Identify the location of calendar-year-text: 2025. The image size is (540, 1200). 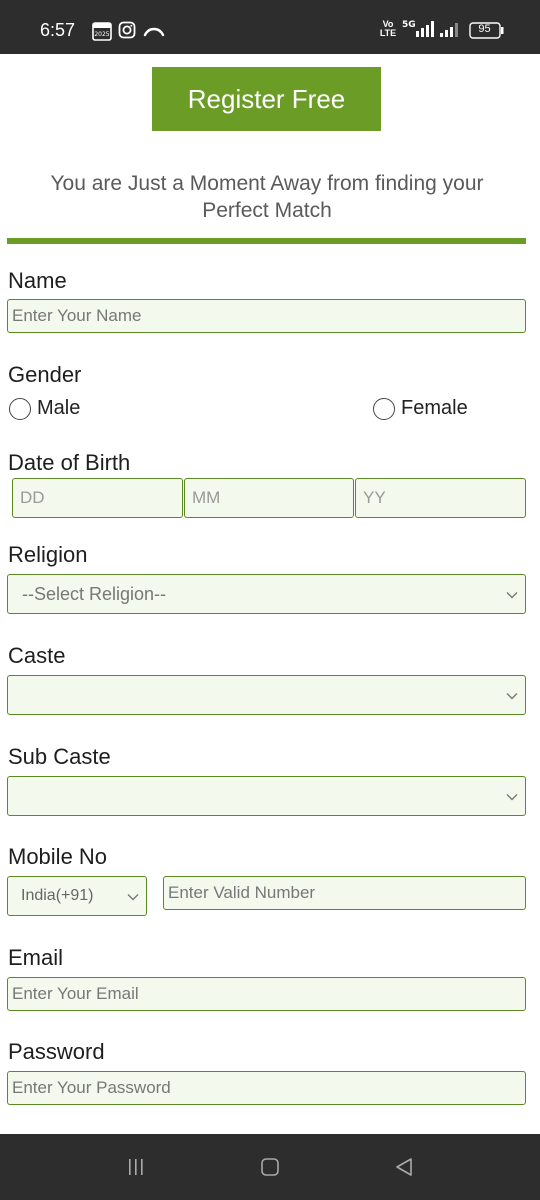
(101, 34).